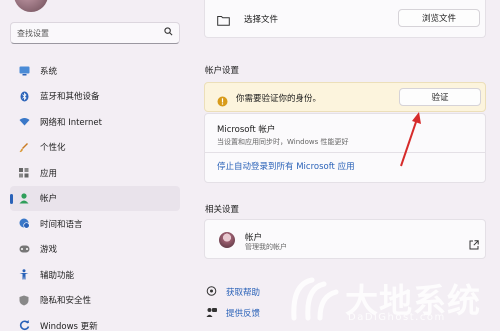 This screenshot has height=331, width=500. Describe the element at coordinates (227, 240) in the screenshot. I see `account-avatar` at that location.